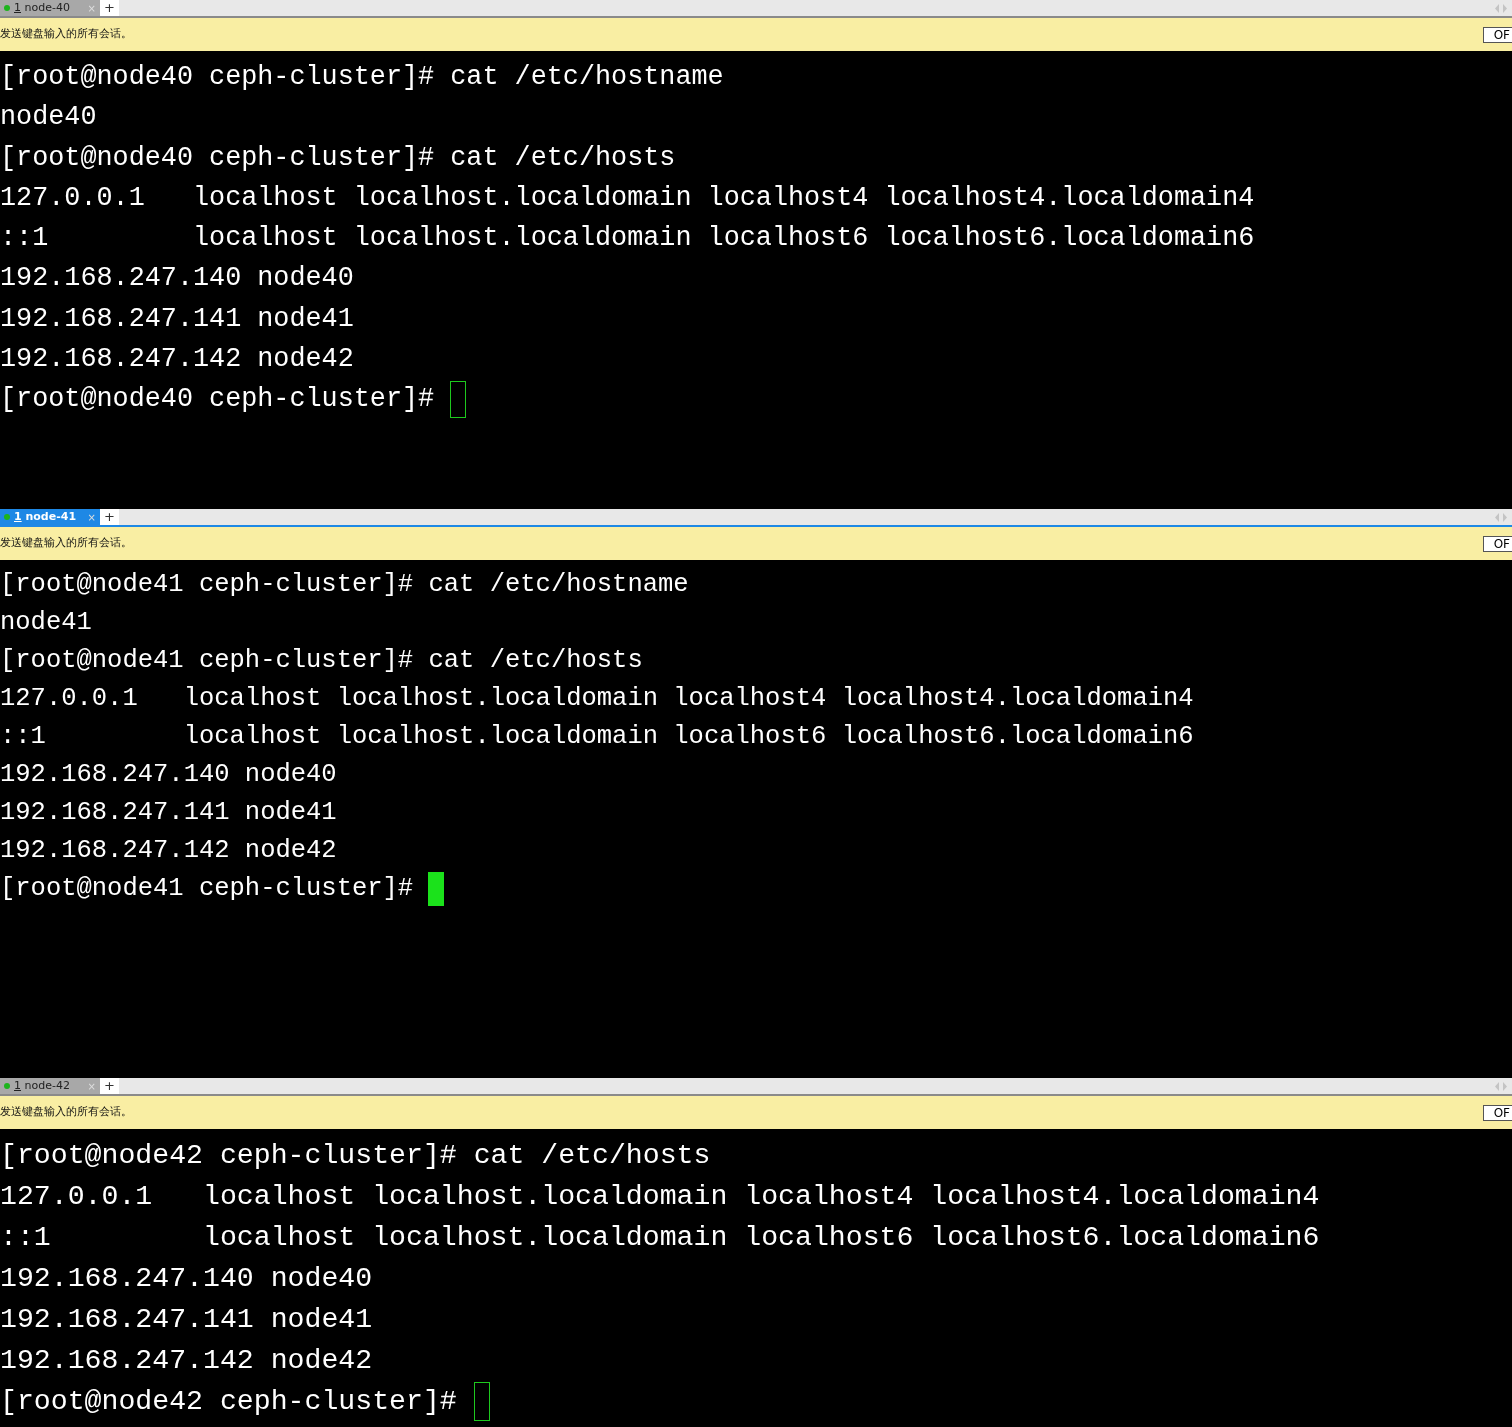 The height and width of the screenshot is (1427, 1512). Describe the element at coordinates (42, 8) in the screenshot. I see `tab-label: 1 node-40` at that location.